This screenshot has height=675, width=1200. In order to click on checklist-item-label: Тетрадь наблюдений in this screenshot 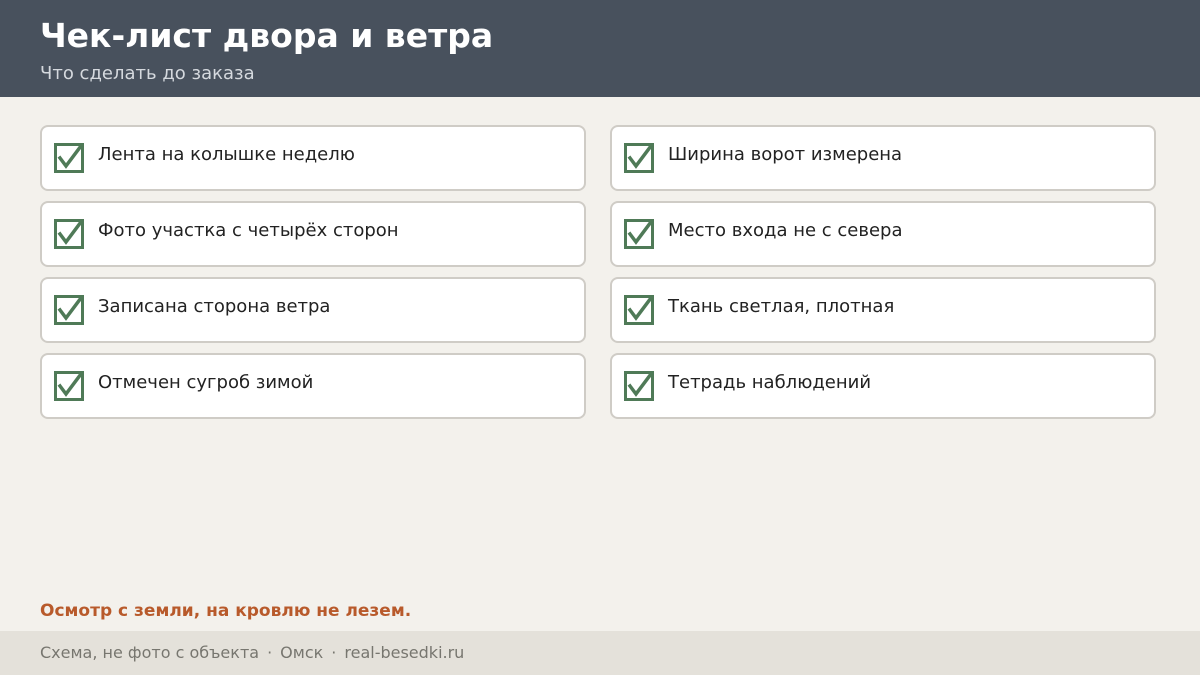, I will do `click(770, 382)`.